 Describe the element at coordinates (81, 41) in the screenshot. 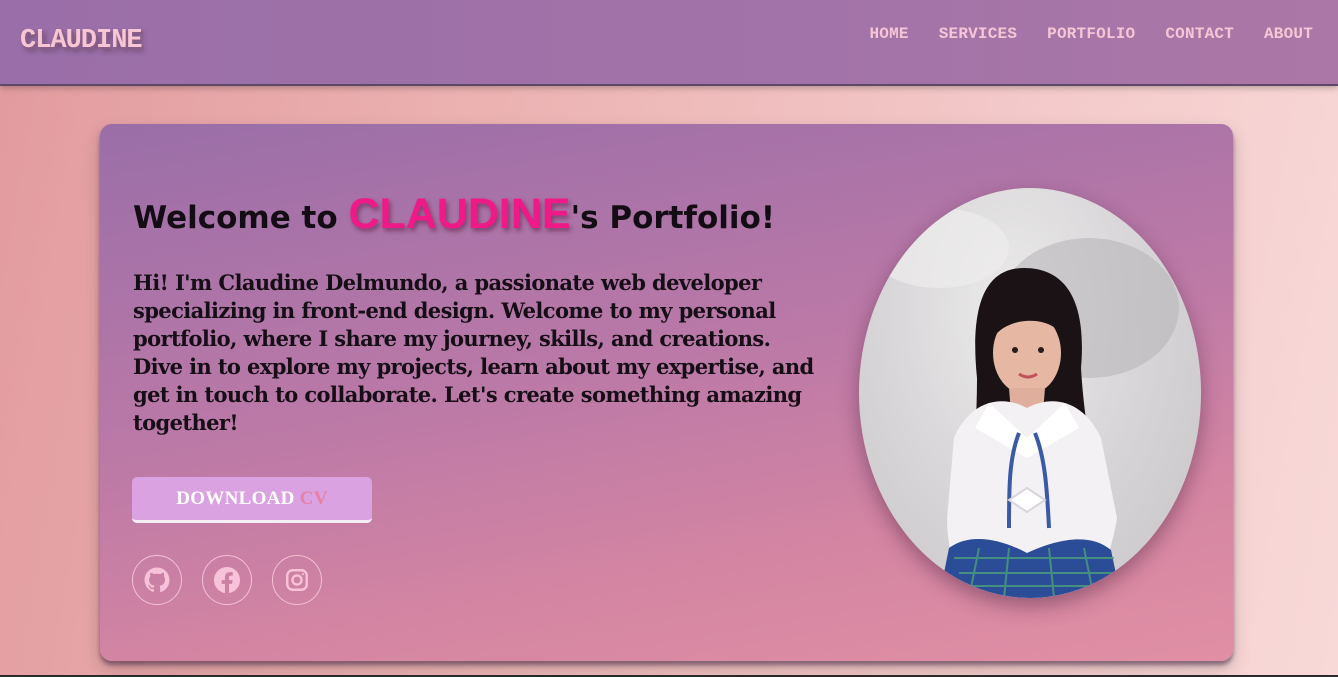

I see `site-logo: CLAUDINE` at that location.